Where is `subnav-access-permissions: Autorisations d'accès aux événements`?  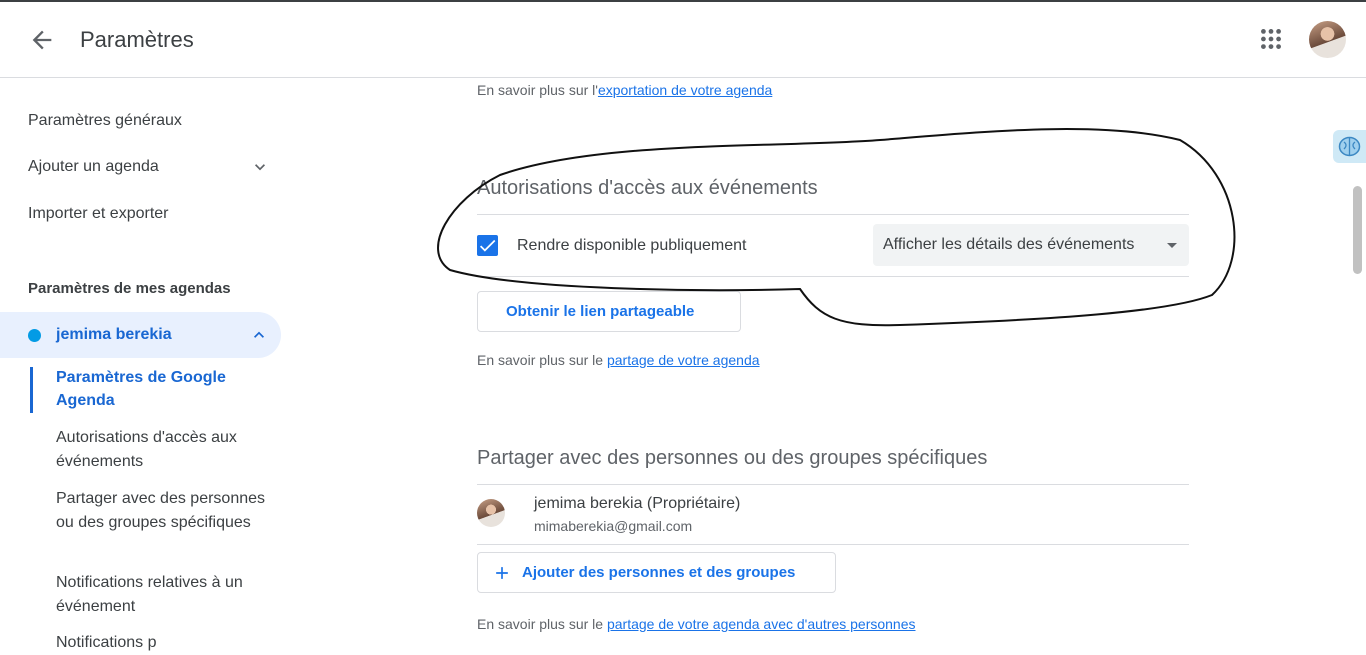 subnav-access-permissions: Autorisations d'accès aux événements is located at coordinates (166, 449).